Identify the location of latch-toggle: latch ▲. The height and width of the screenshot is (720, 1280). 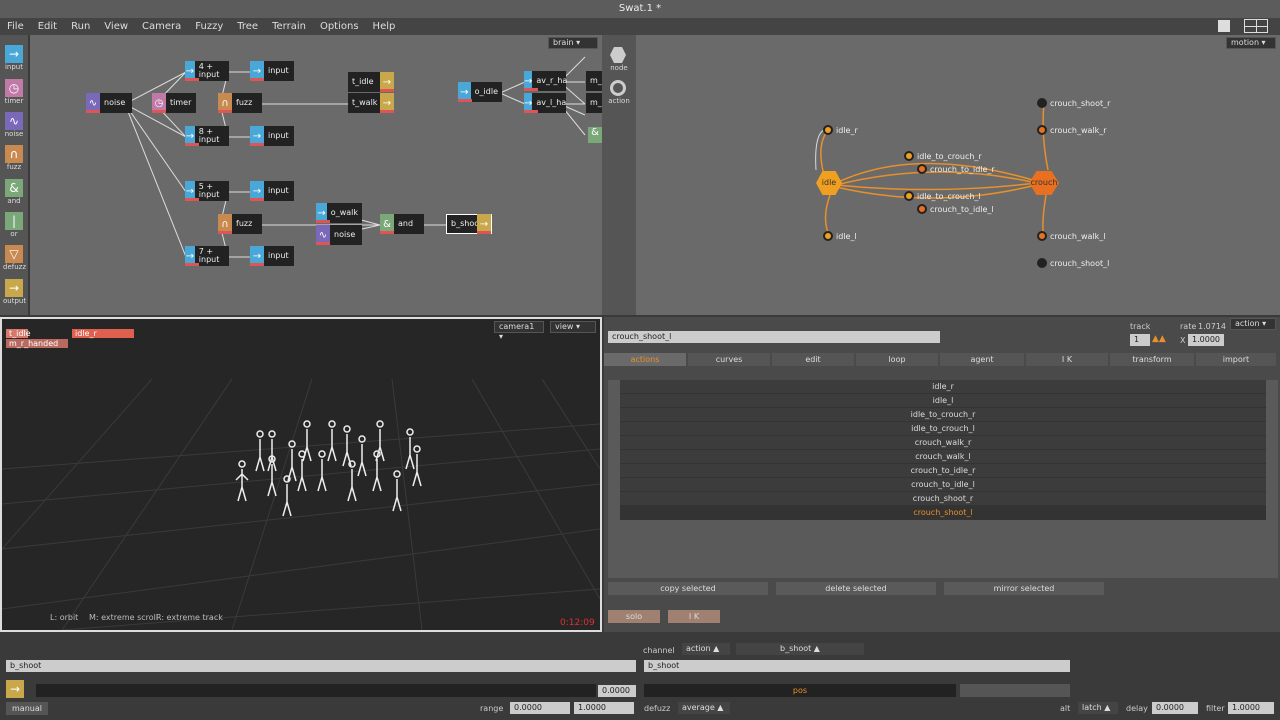
(1098, 708).